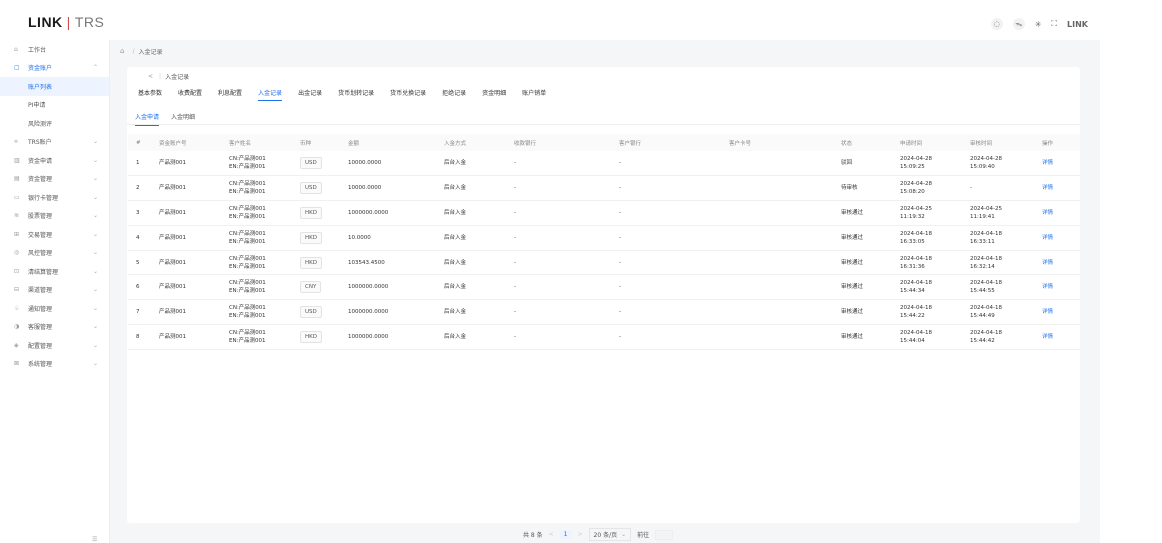  I want to click on tab-interest-config: 利息配置, so click(230, 94).